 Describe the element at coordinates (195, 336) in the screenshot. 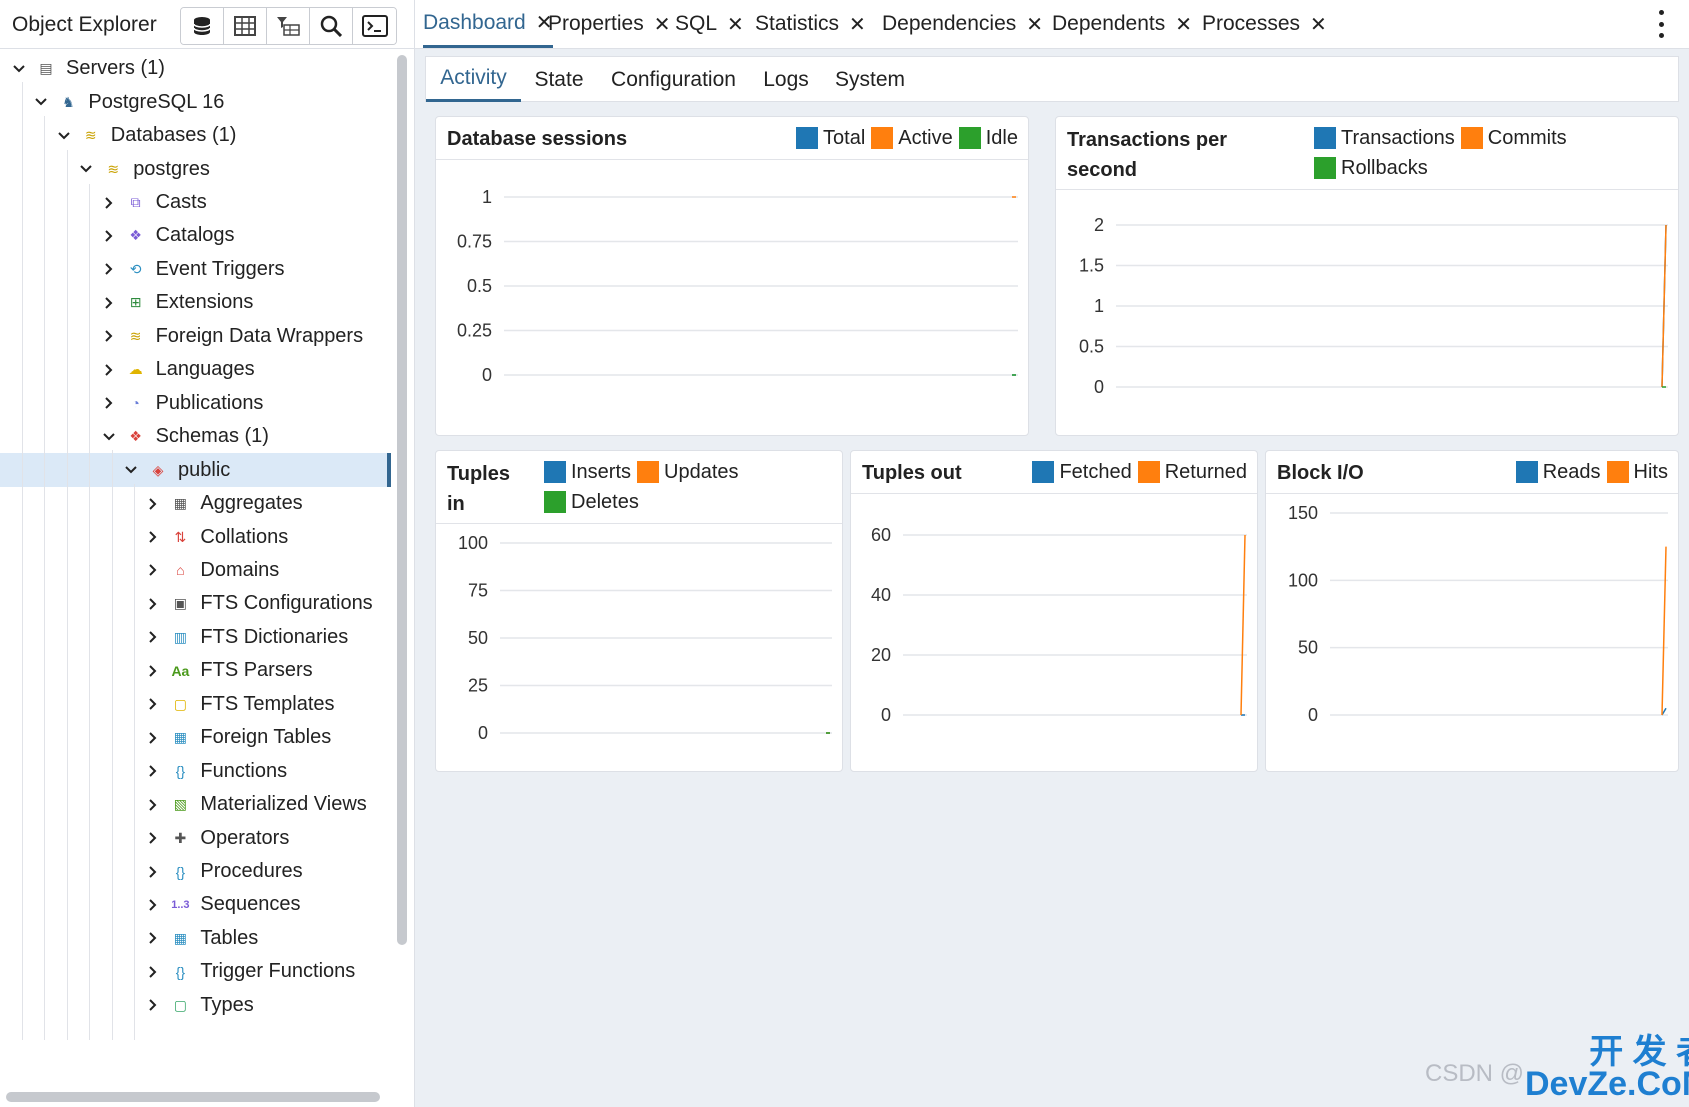

I see `tree-item-foreign-data-wrappers: ≋ Foreign Data Wrappers` at that location.